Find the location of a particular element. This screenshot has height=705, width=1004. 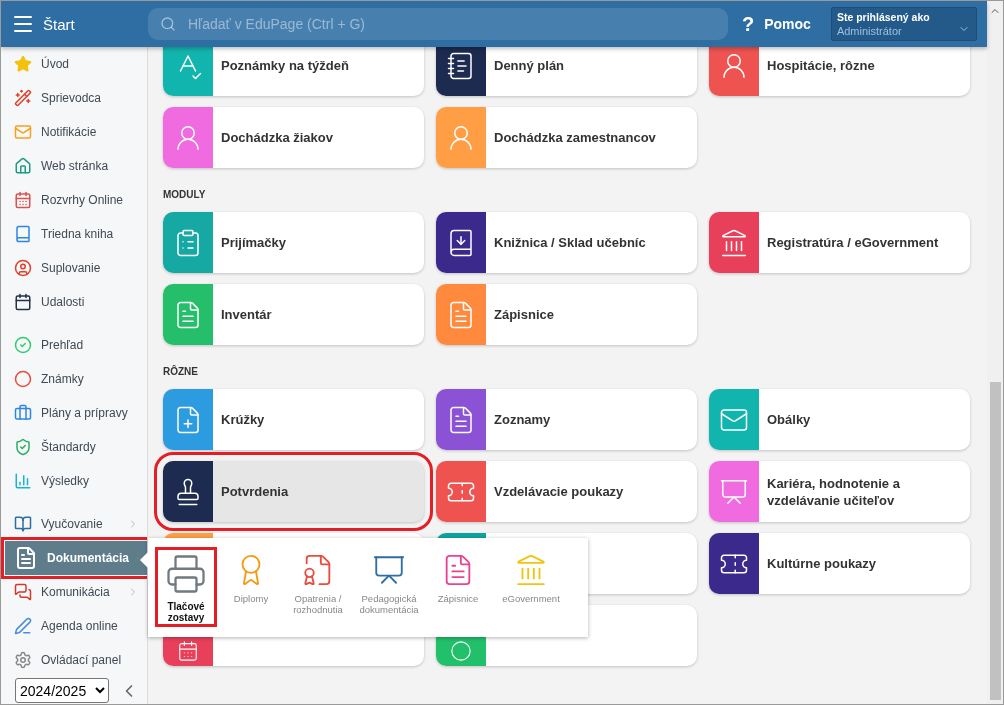

section-heading: RÔZNE is located at coordinates (181, 371).